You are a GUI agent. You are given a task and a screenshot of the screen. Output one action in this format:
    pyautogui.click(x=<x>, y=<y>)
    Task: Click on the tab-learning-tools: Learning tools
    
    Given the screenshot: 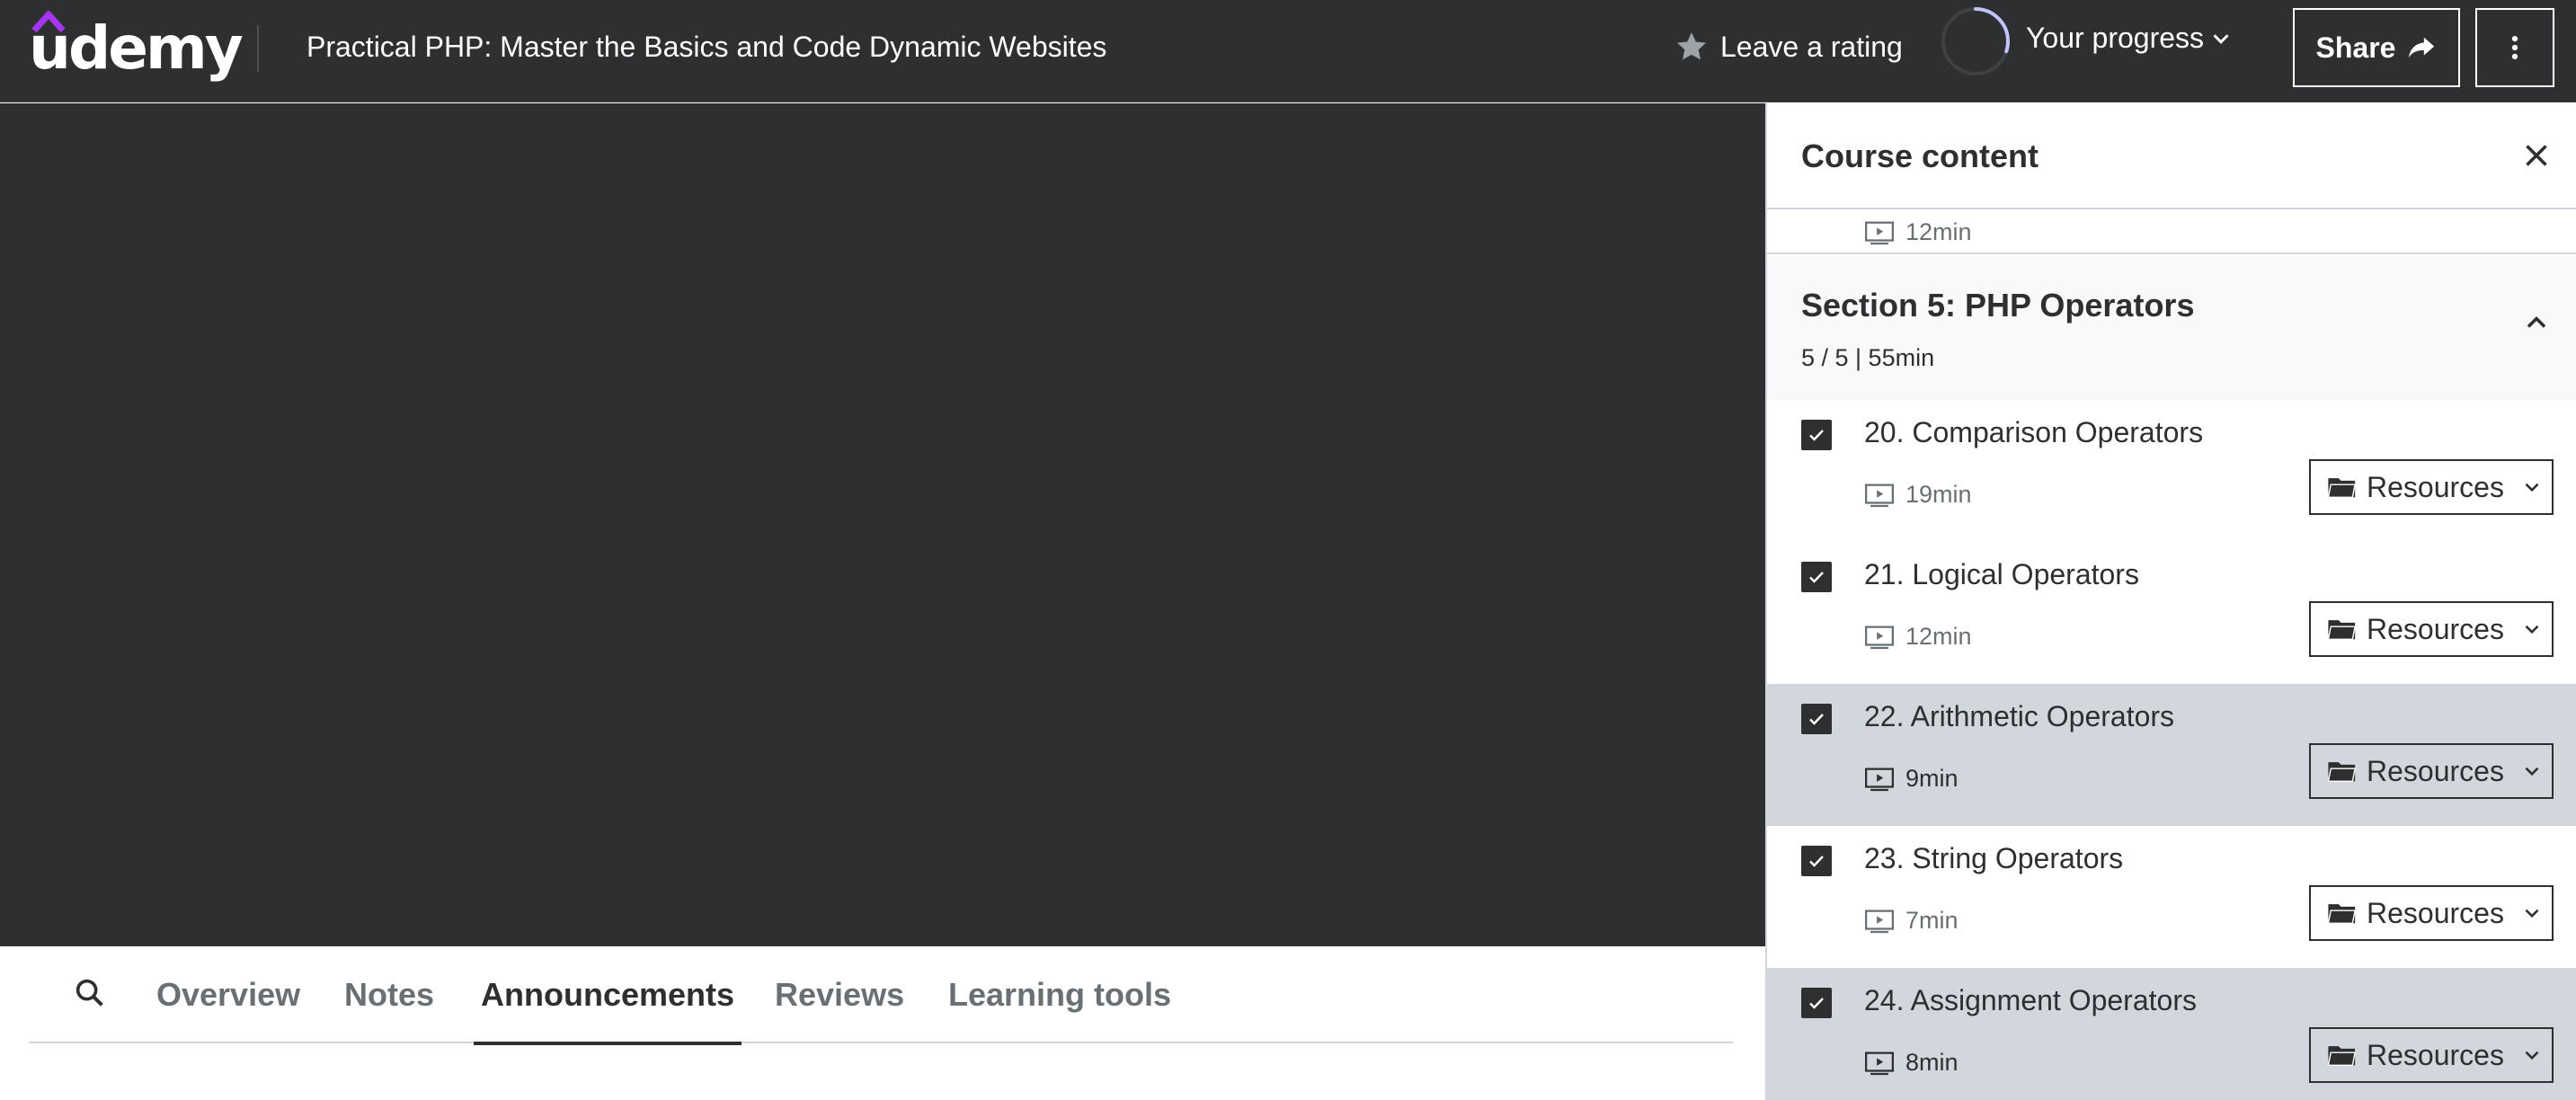 What is the action you would take?
    pyautogui.click(x=1059, y=995)
    